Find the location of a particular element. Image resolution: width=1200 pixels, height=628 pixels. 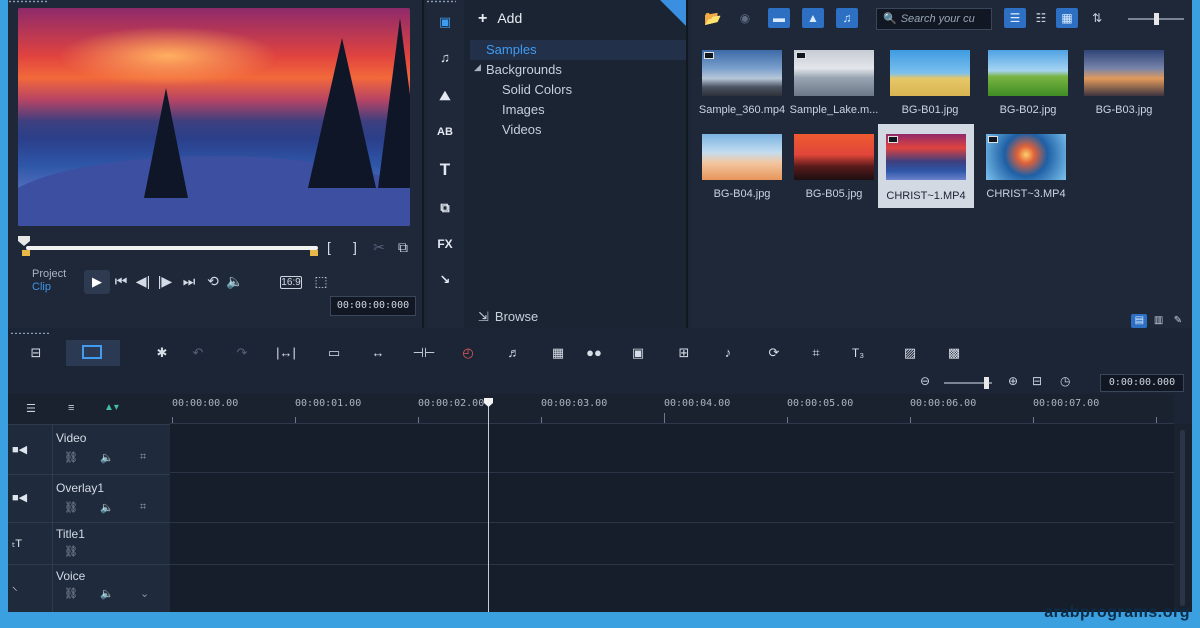

enlarge-preview-icon: ⬚ is located at coordinates (321, 281).